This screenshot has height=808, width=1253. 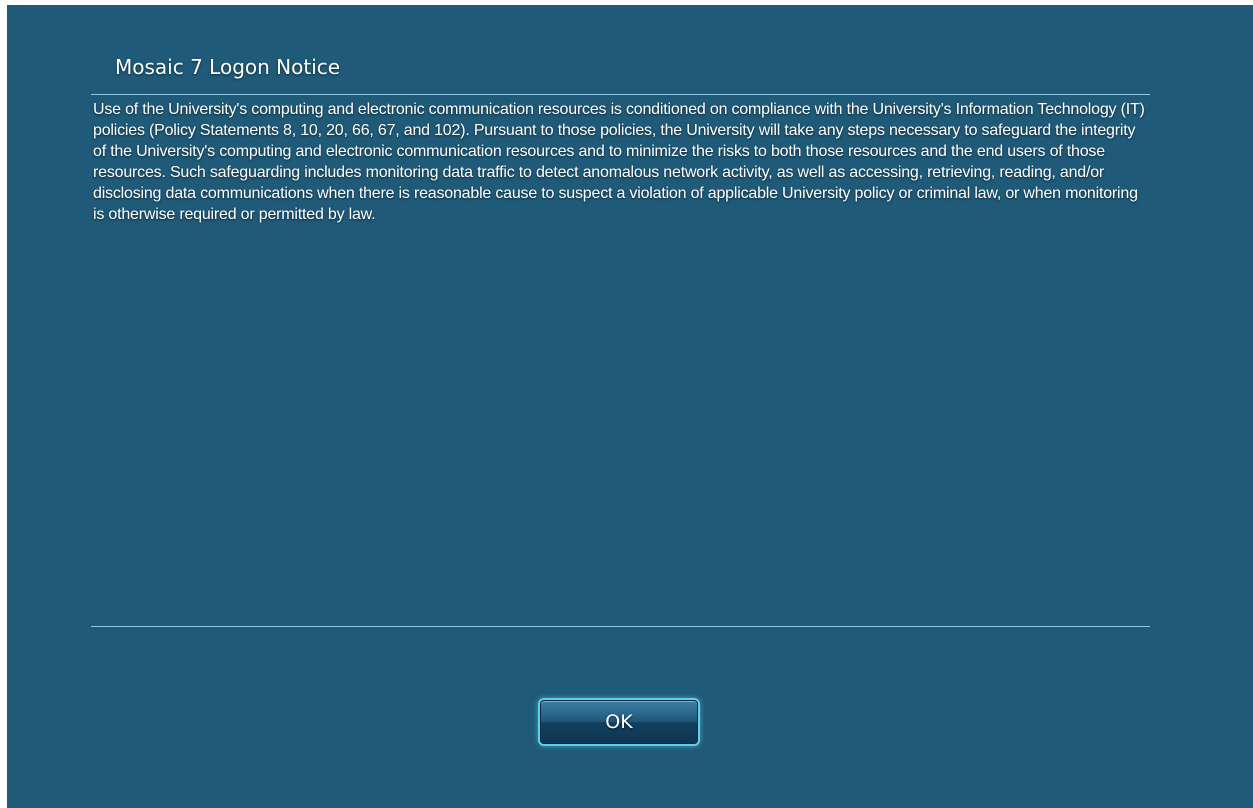 I want to click on top-divider, so click(x=620, y=94).